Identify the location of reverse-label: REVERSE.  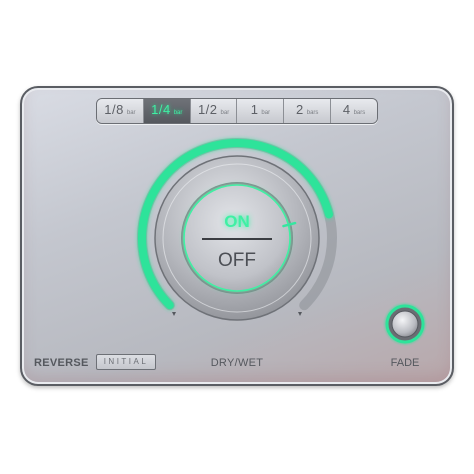
(61, 363).